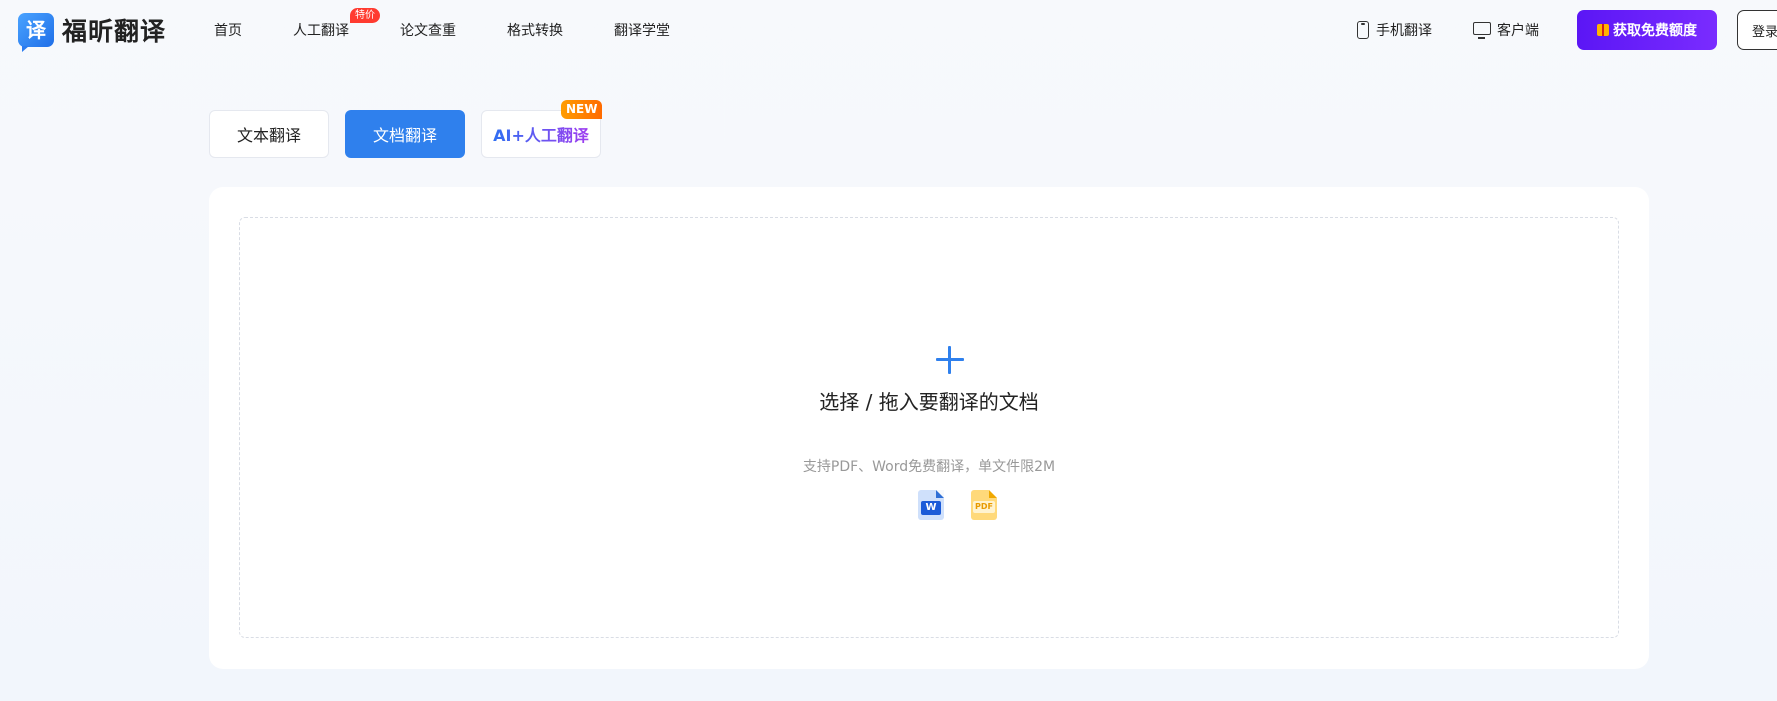  What do you see at coordinates (929, 467) in the screenshot?
I see `upload-hint: 支持PDF、Word免费翻译，单文件限2M` at bounding box center [929, 467].